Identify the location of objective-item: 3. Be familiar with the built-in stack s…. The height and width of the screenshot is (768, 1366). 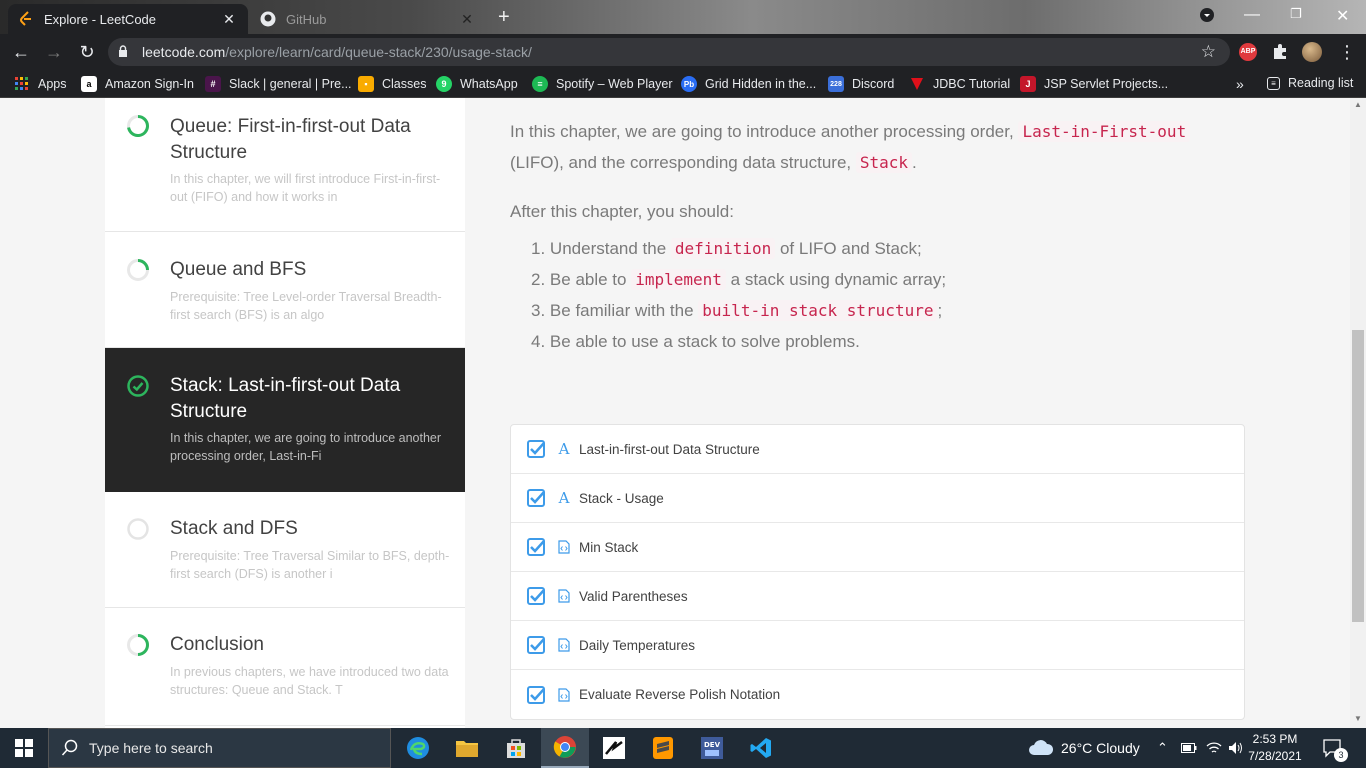
(737, 310).